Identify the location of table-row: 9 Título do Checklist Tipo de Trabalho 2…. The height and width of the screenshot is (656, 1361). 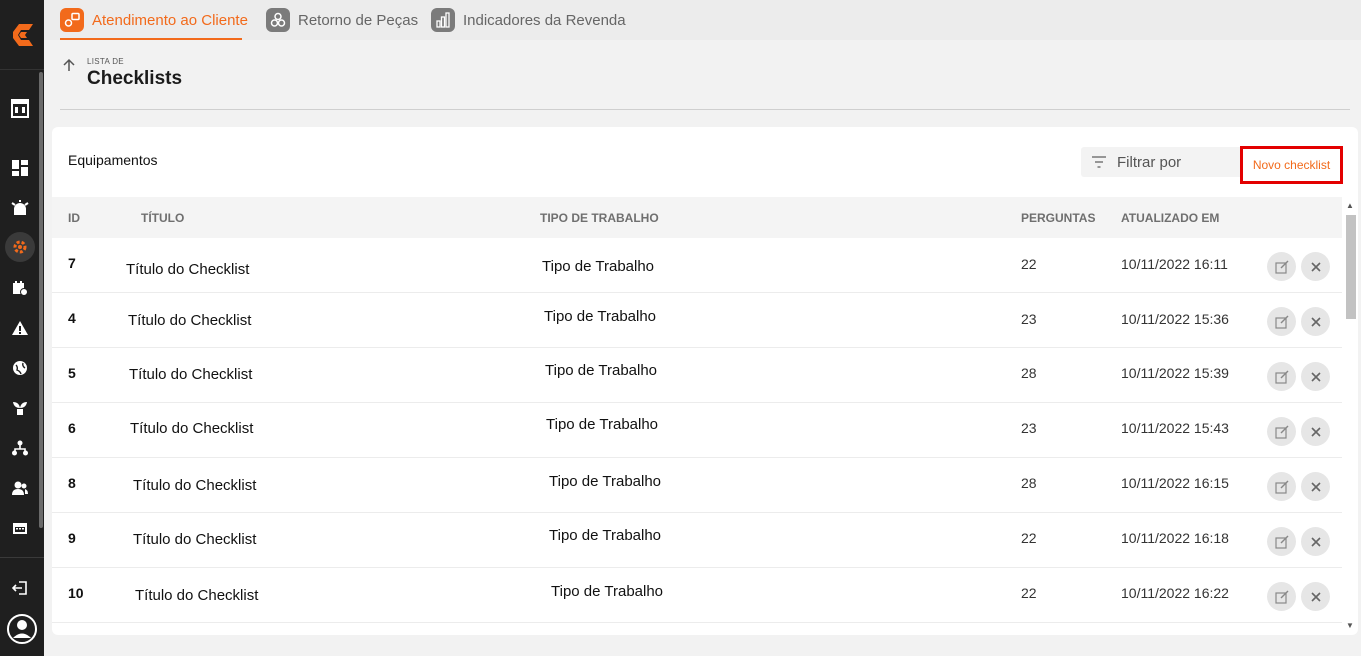
(697, 540).